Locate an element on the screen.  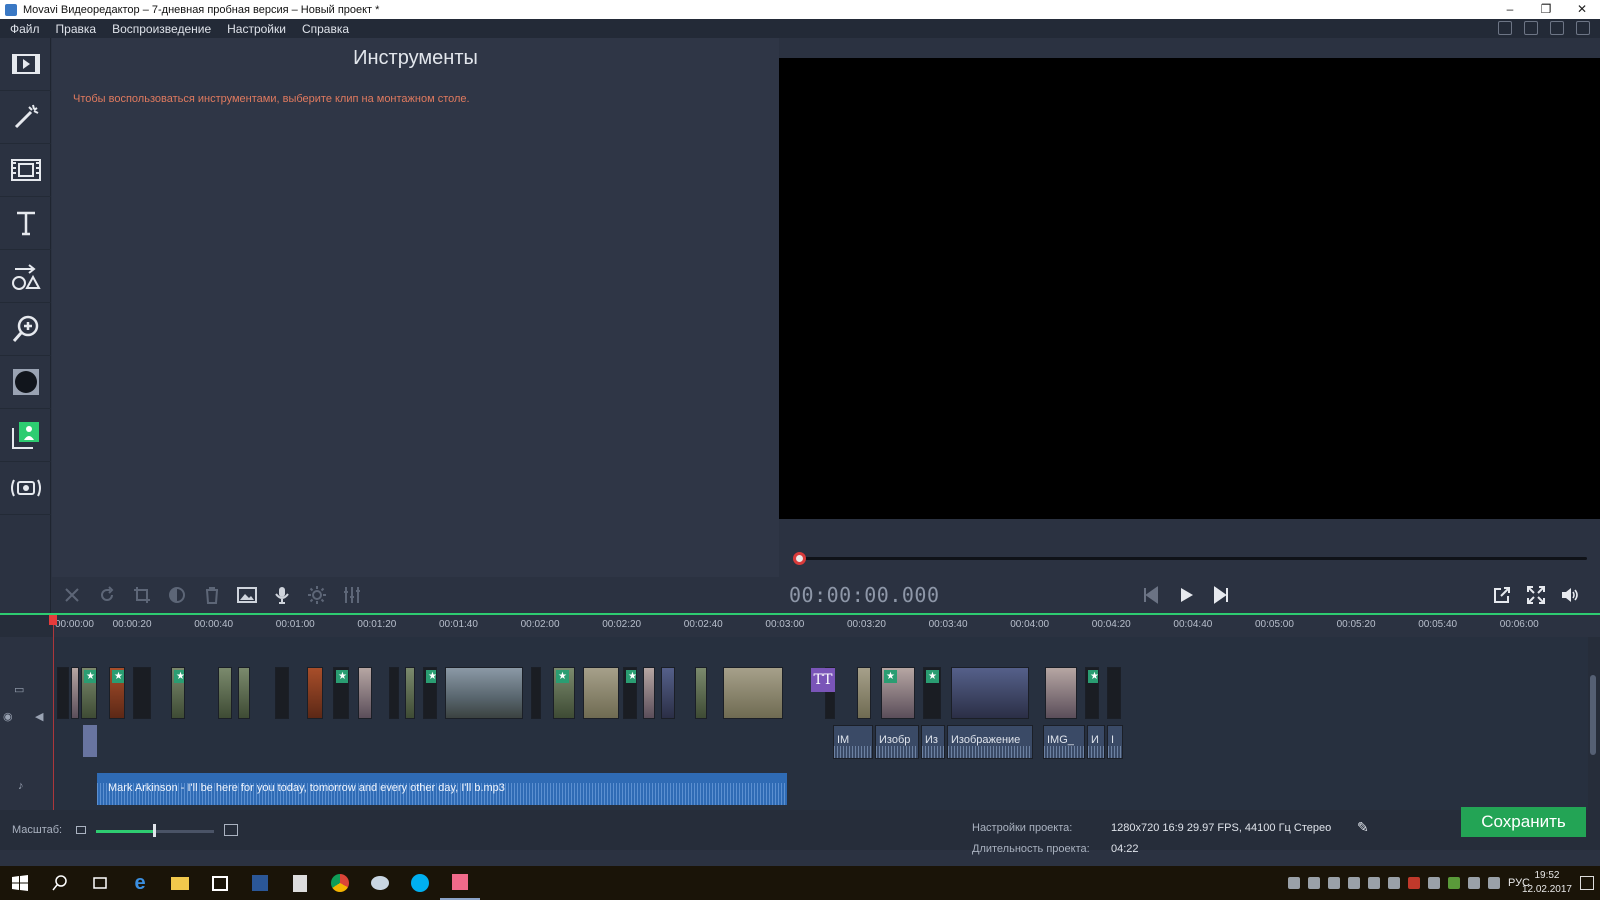
zoom-slider-knob is located at coordinates (154, 830).